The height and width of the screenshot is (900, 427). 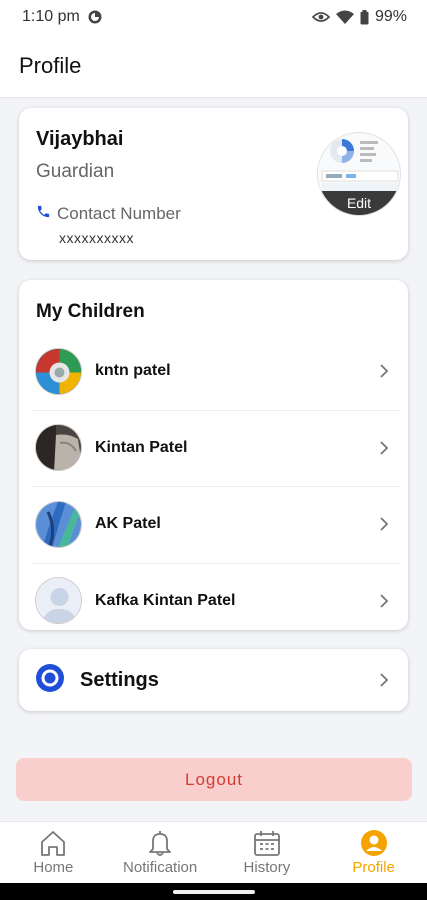 What do you see at coordinates (213, 371) in the screenshot?
I see `child-row: kntn patel` at bounding box center [213, 371].